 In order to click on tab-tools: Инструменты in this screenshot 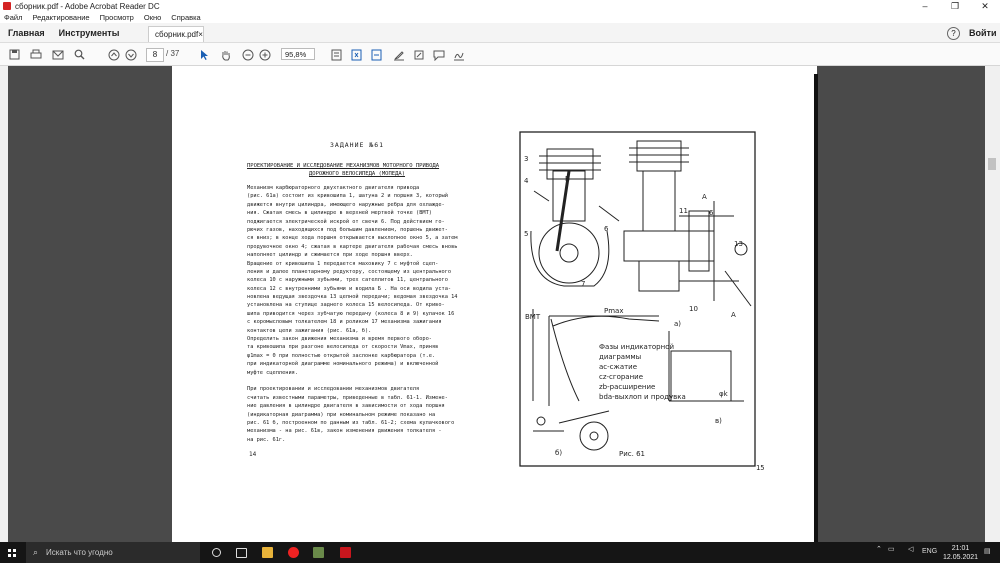, I will do `click(89, 33)`.